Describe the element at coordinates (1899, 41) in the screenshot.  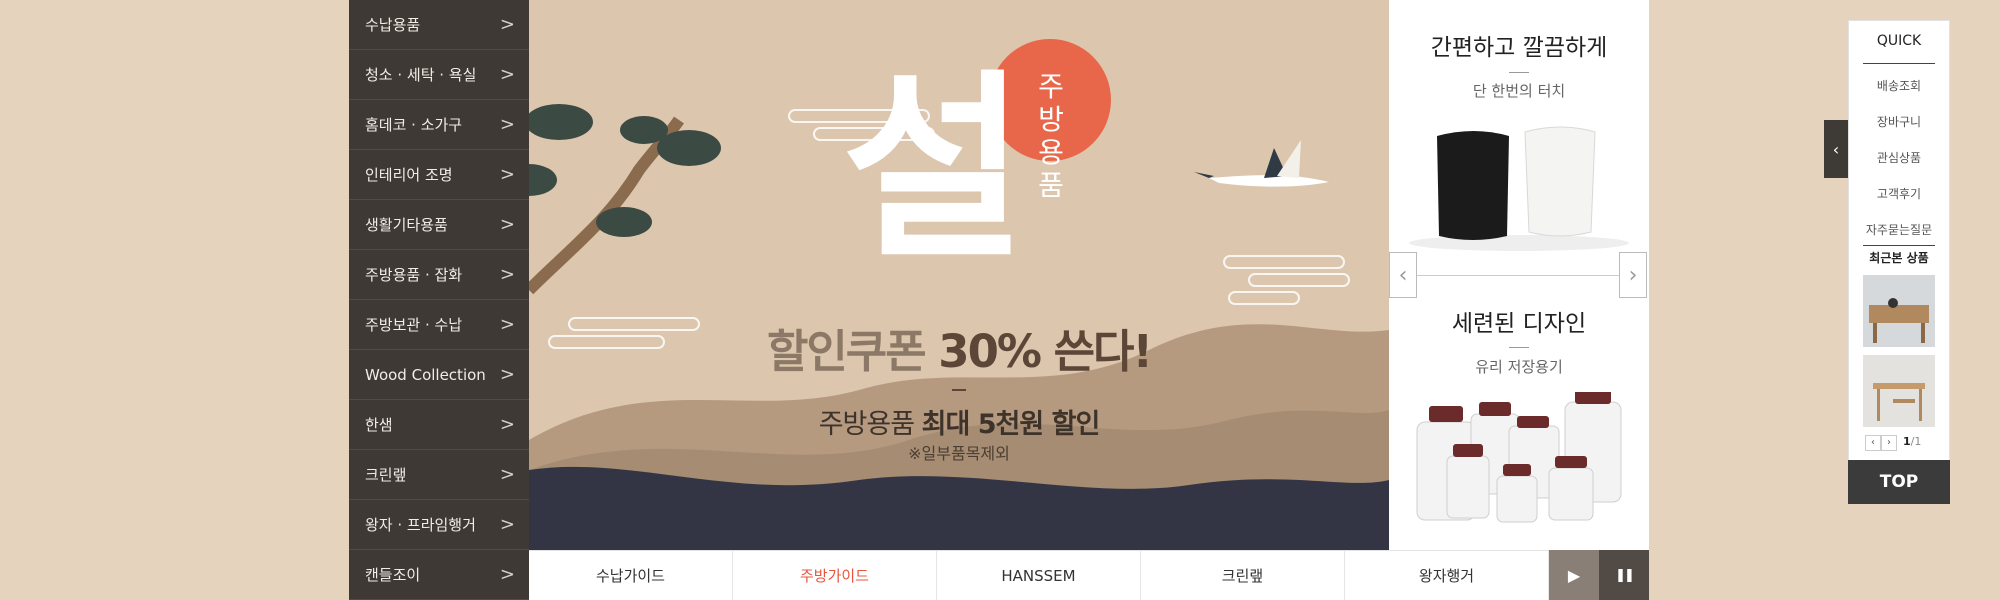
I see `quick-title: QUICK` at that location.